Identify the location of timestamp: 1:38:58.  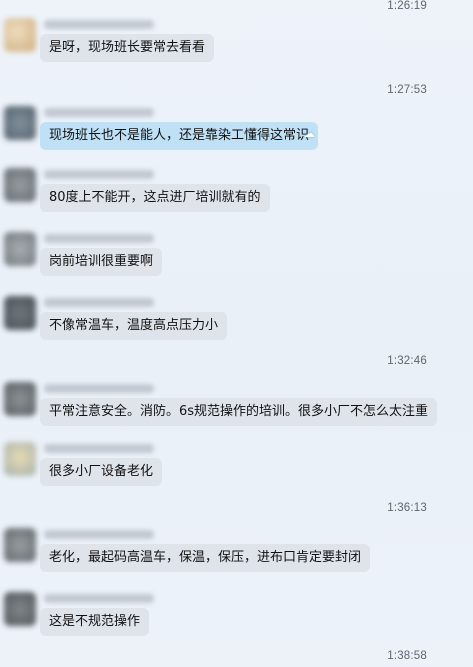
(407, 656).